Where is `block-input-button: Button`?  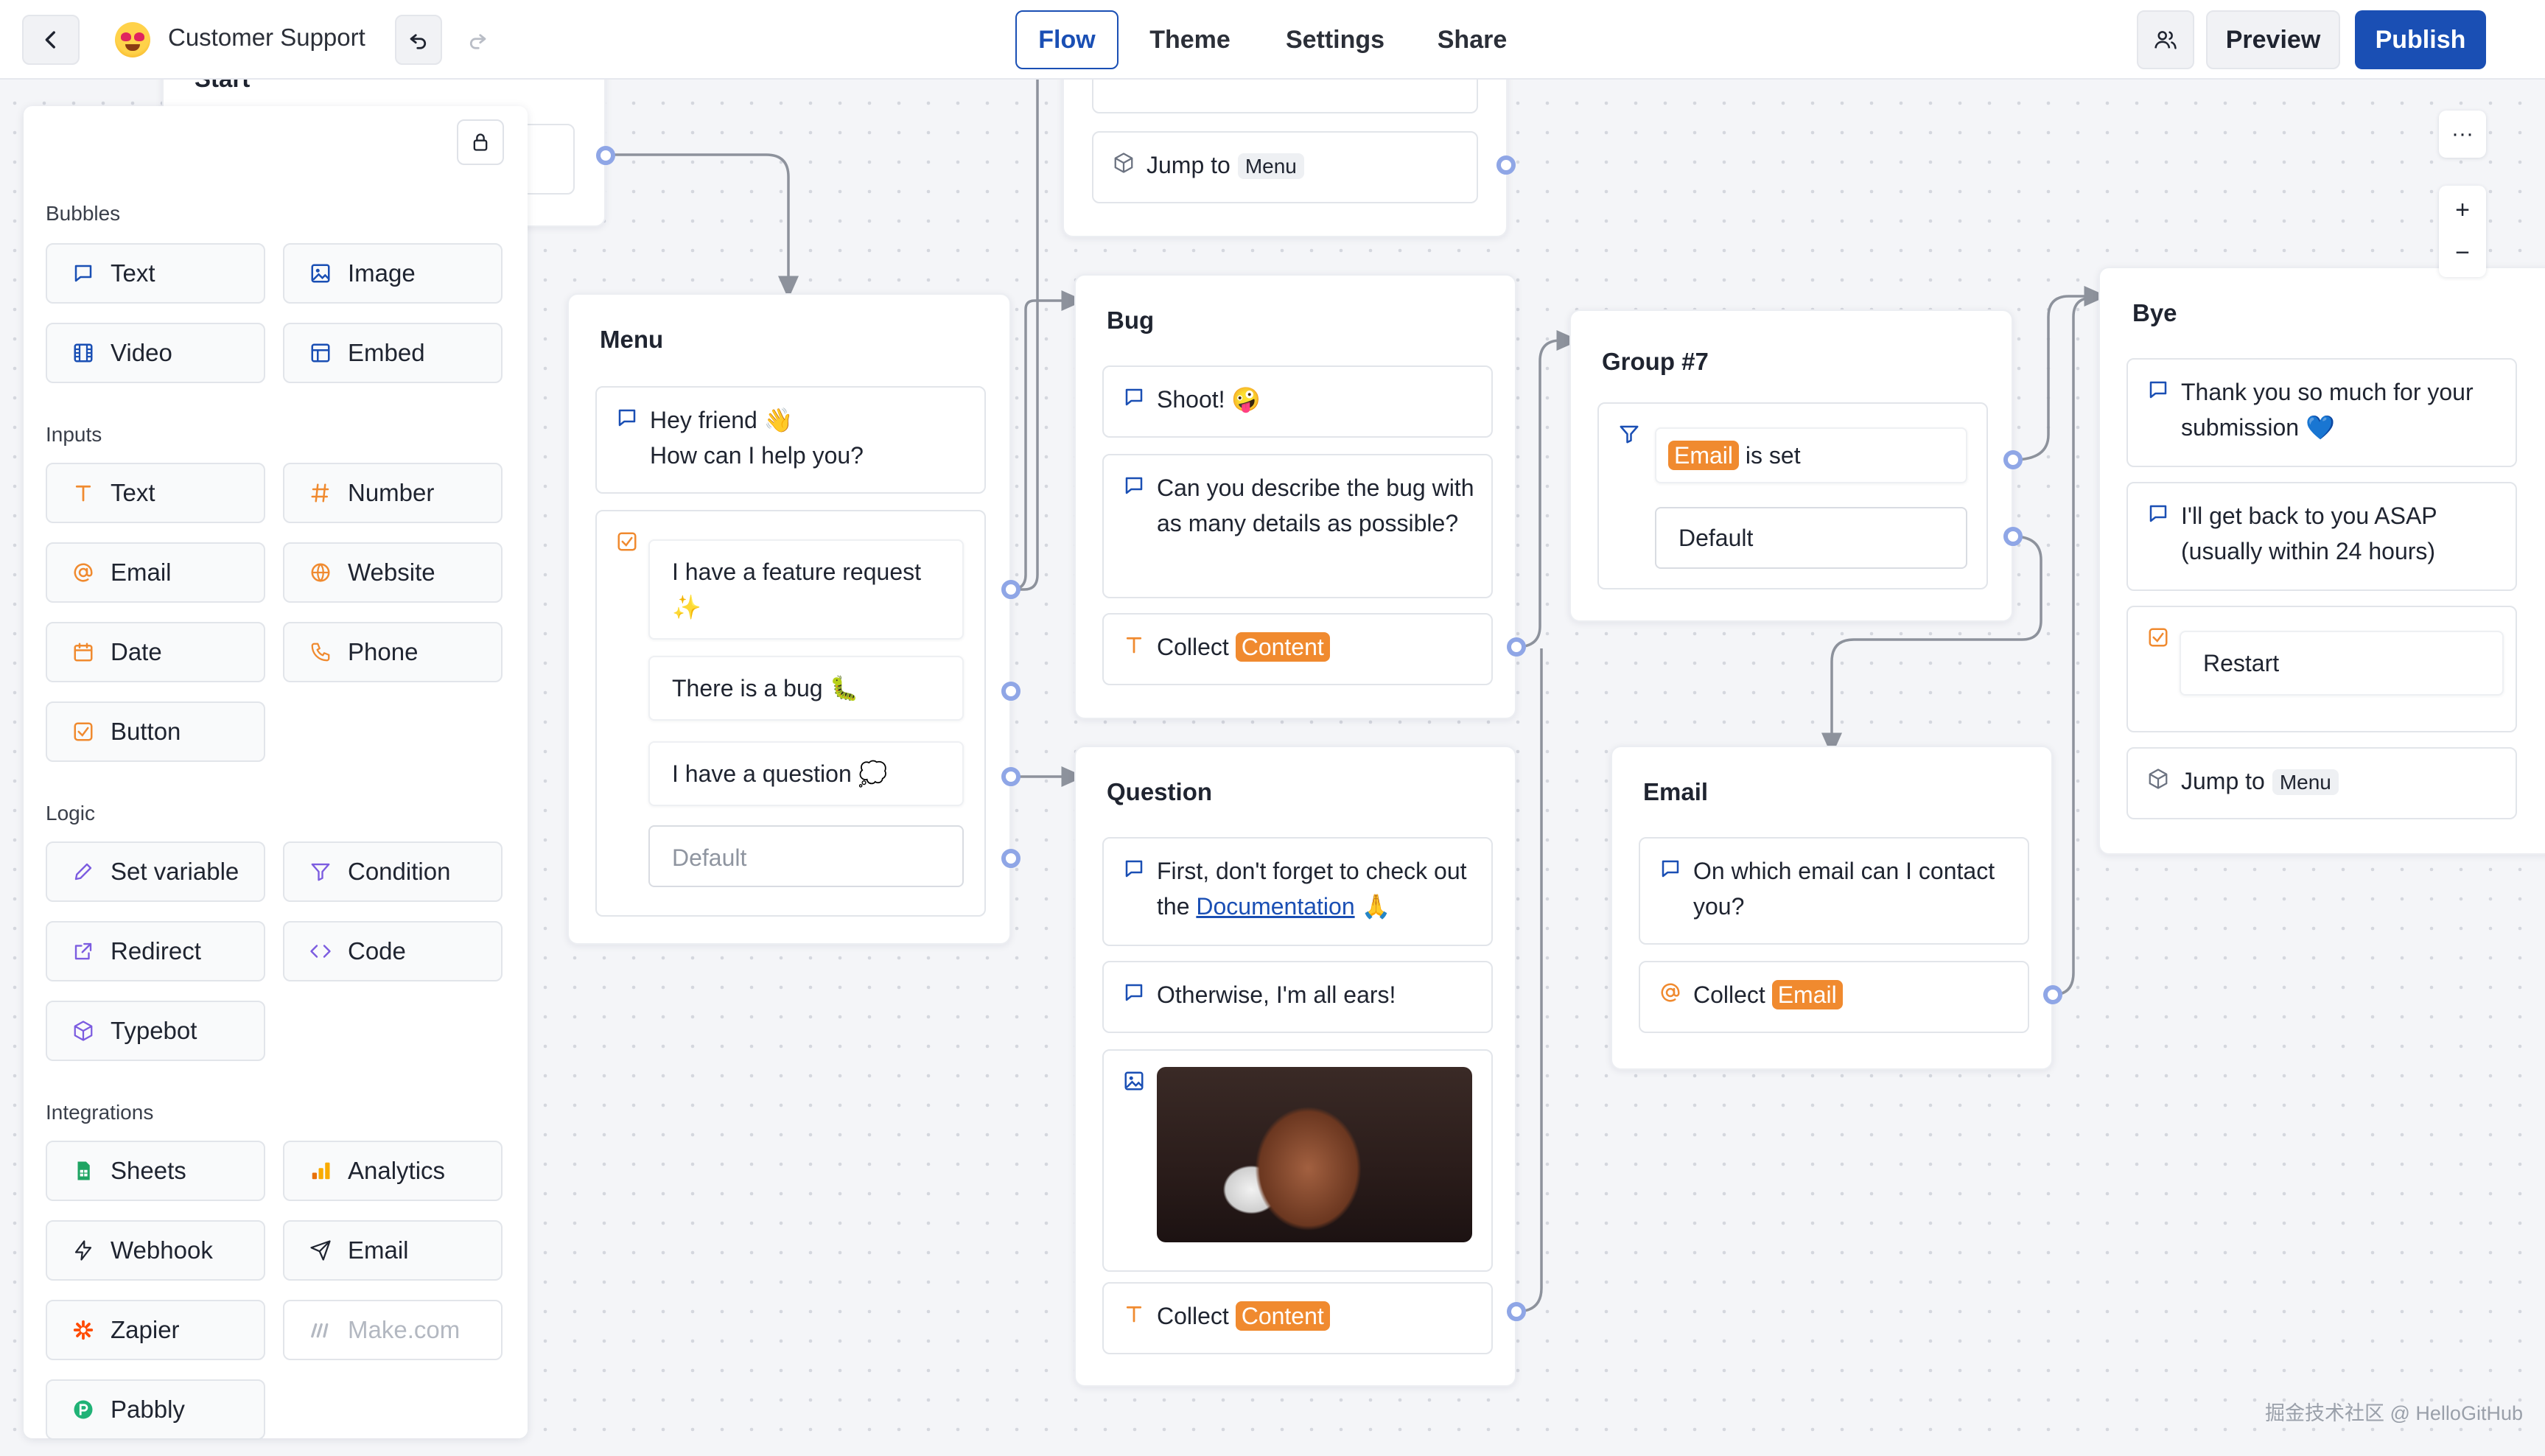 block-input-button: Button is located at coordinates (155, 731).